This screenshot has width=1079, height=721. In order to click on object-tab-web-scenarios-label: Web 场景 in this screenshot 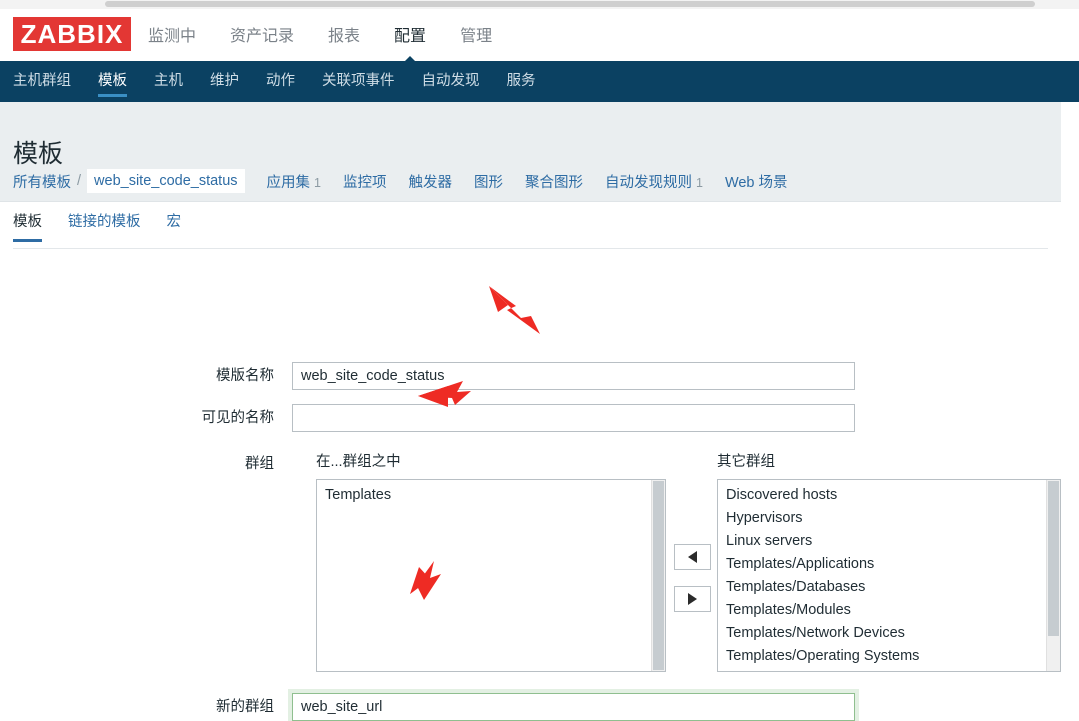, I will do `click(756, 182)`.